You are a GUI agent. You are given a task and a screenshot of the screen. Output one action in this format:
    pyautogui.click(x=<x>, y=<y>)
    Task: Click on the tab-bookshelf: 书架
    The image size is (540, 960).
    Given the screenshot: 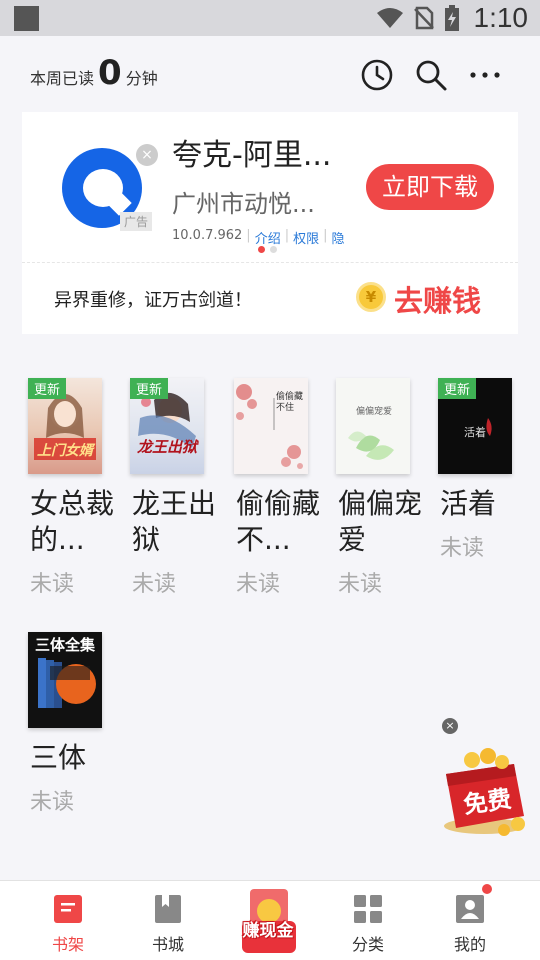 What is the action you would take?
    pyautogui.click(x=68, y=920)
    